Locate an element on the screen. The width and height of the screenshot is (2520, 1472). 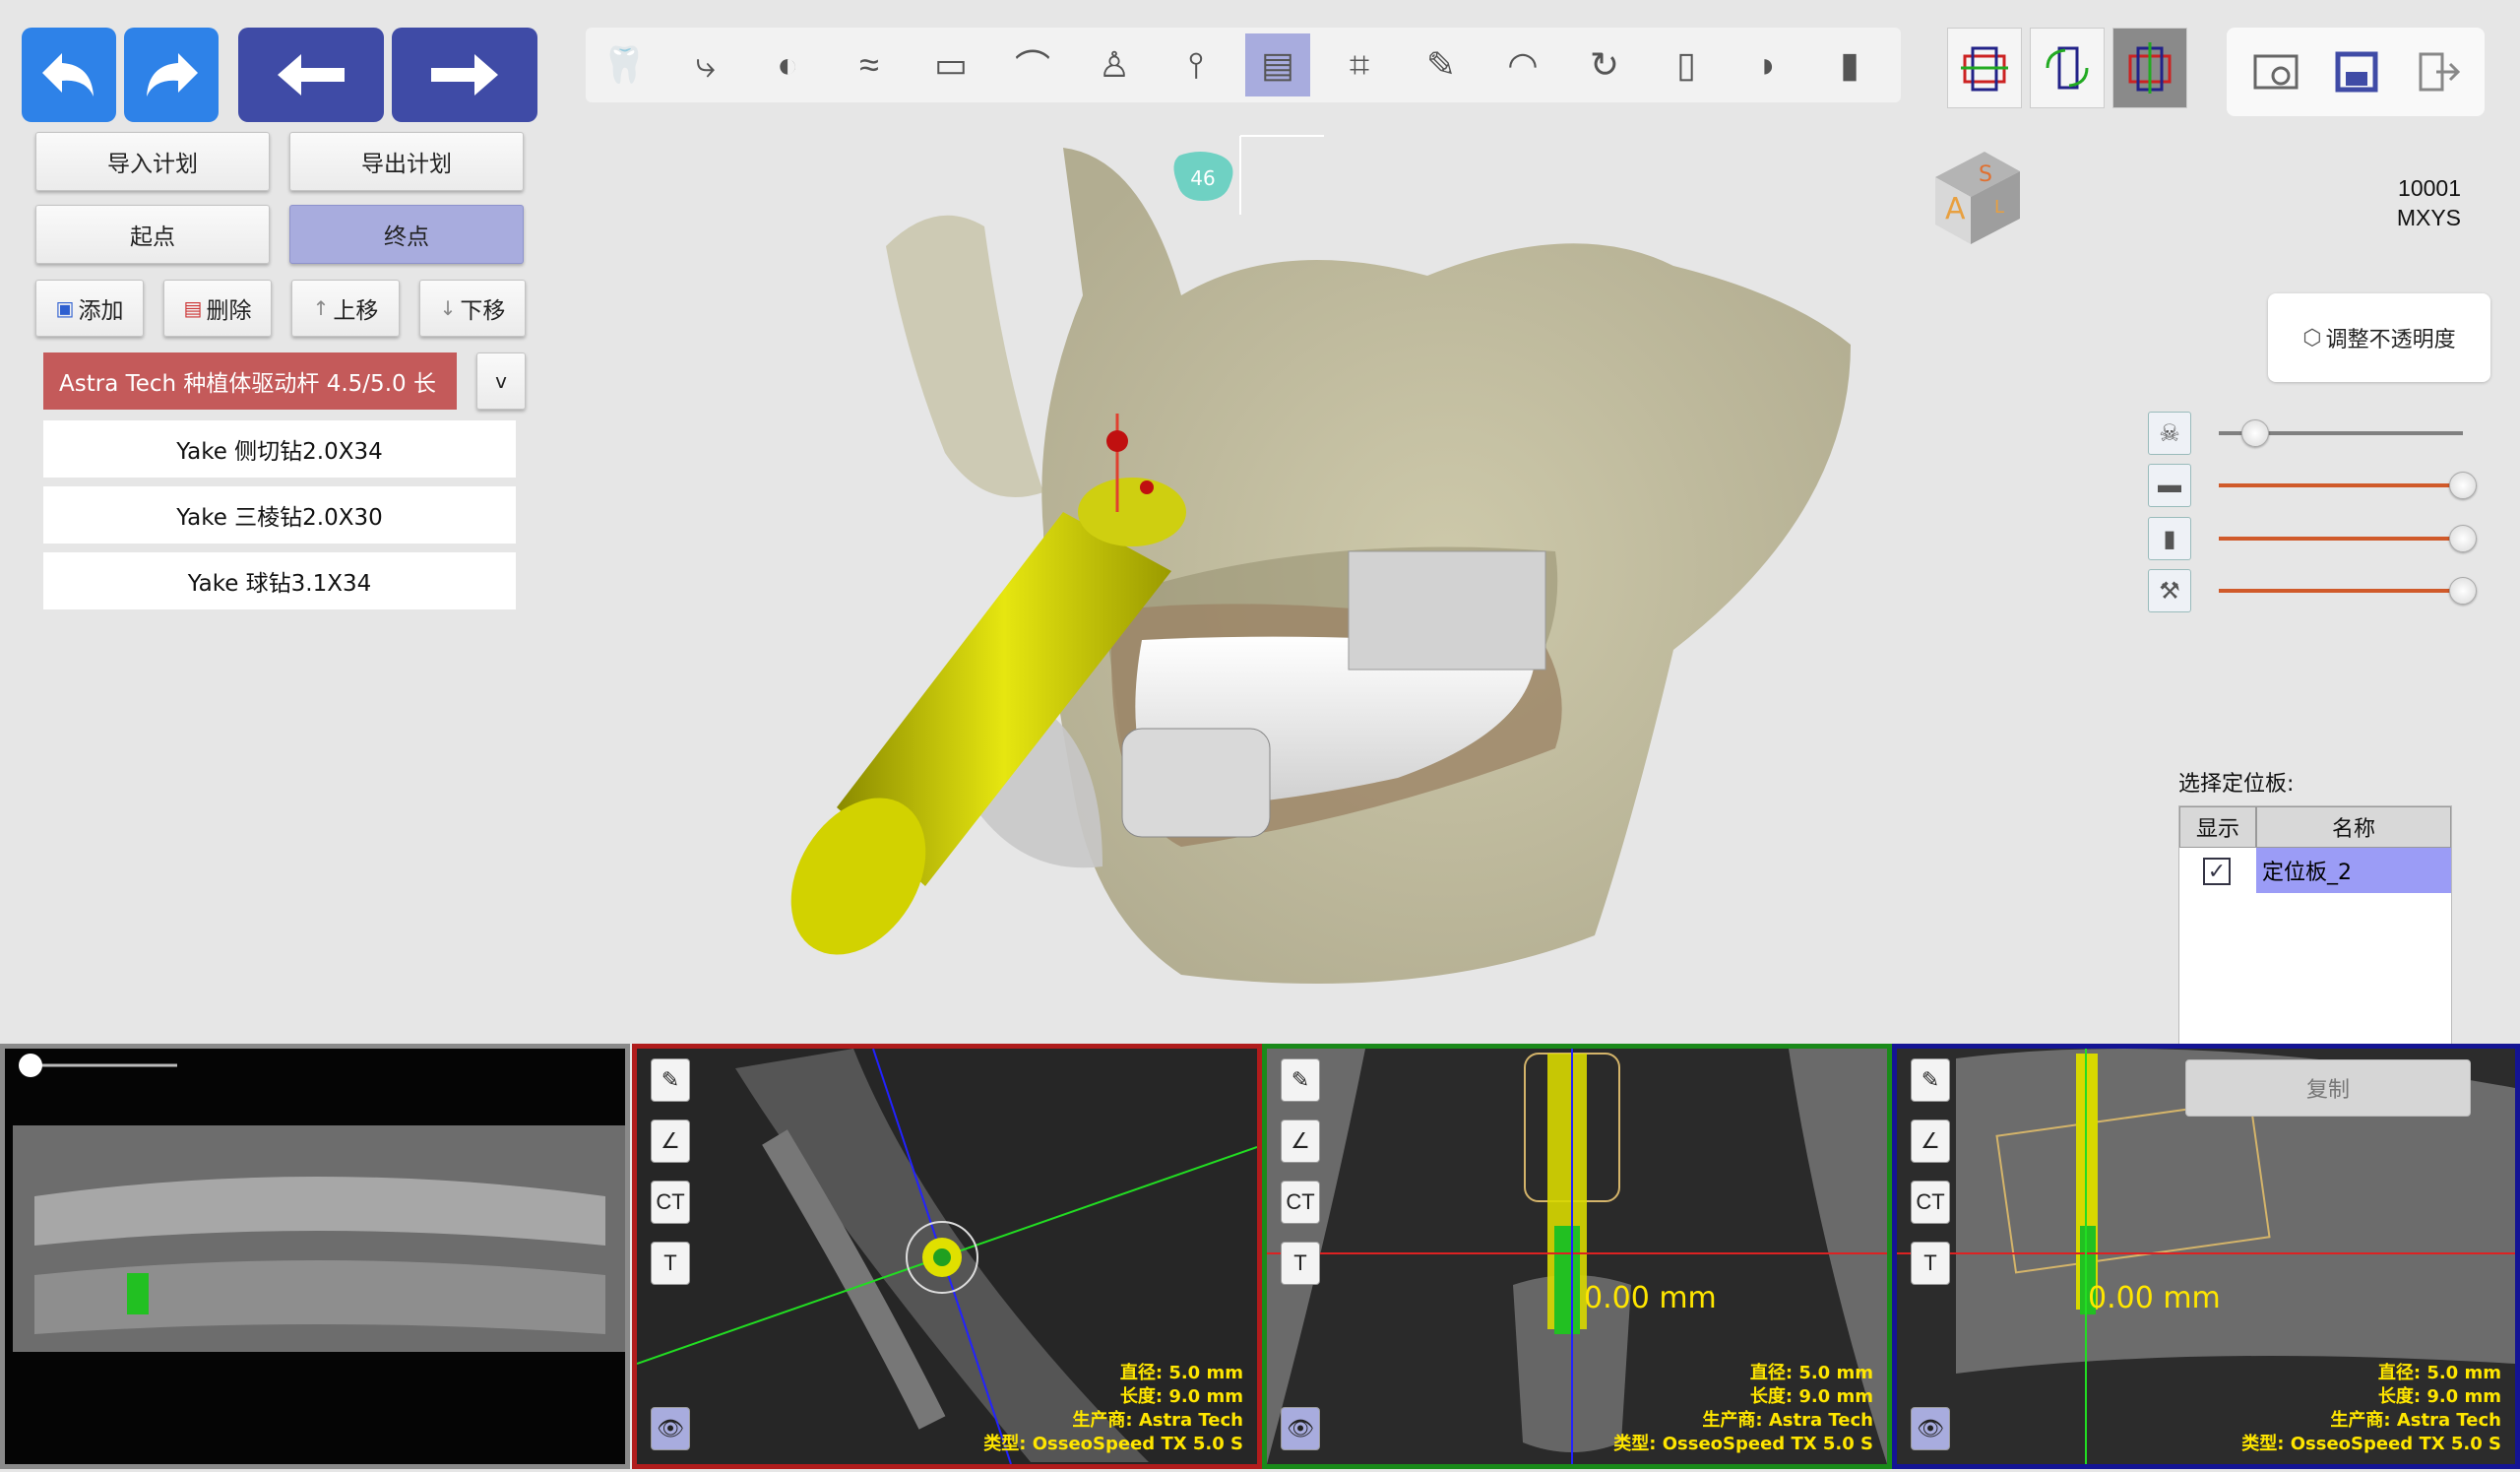
toolbar-root-canal-button: ◐ is located at coordinates (787, 64).